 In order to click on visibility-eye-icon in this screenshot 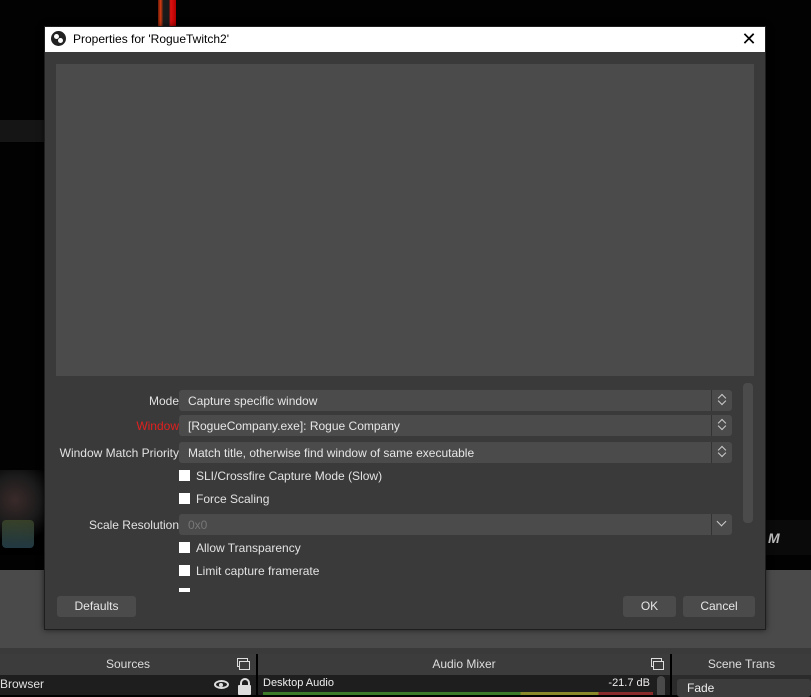, I will do `click(221, 684)`.